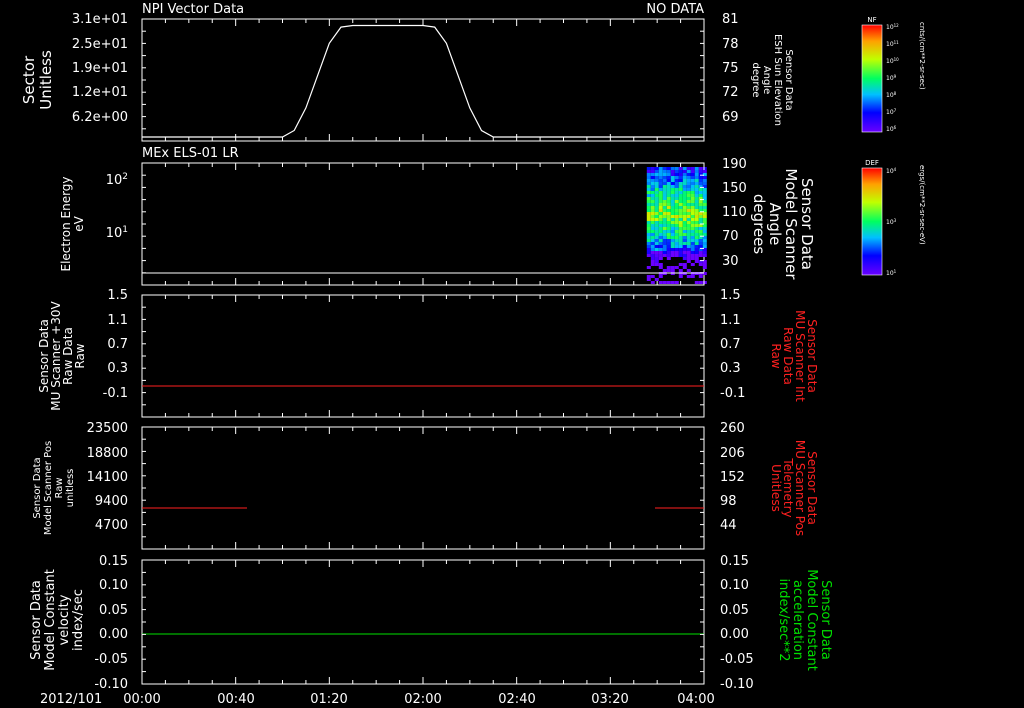 The image size is (1024, 708). I want to click on colorbar-nf-gradient, so click(872, 78).